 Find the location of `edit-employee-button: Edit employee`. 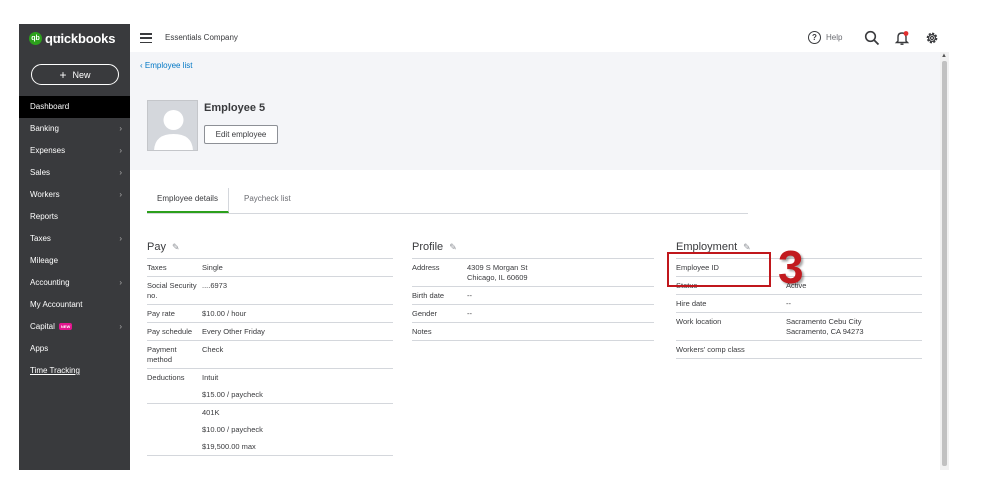

edit-employee-button: Edit employee is located at coordinates (241, 134).